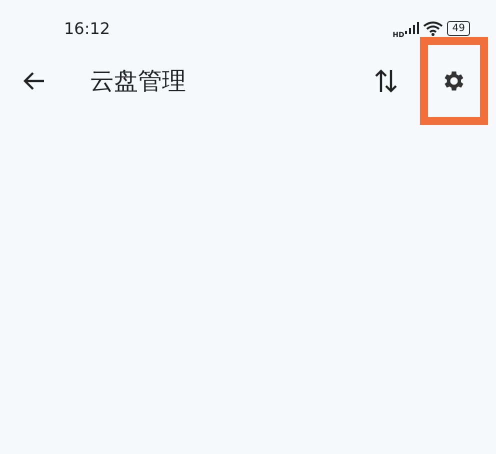 The width and height of the screenshot is (496, 454). Describe the element at coordinates (34, 81) in the screenshot. I see `back-arrow-icon` at that location.